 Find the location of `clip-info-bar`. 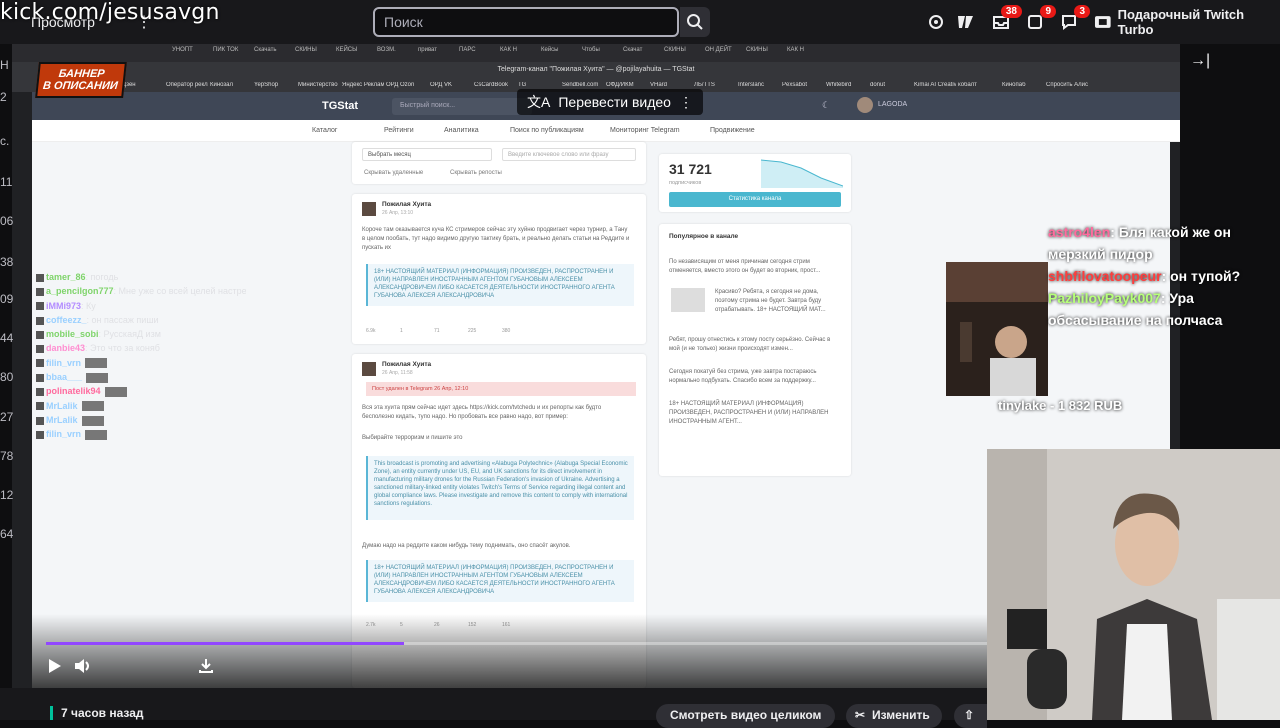

clip-info-bar is located at coordinates (493, 704).